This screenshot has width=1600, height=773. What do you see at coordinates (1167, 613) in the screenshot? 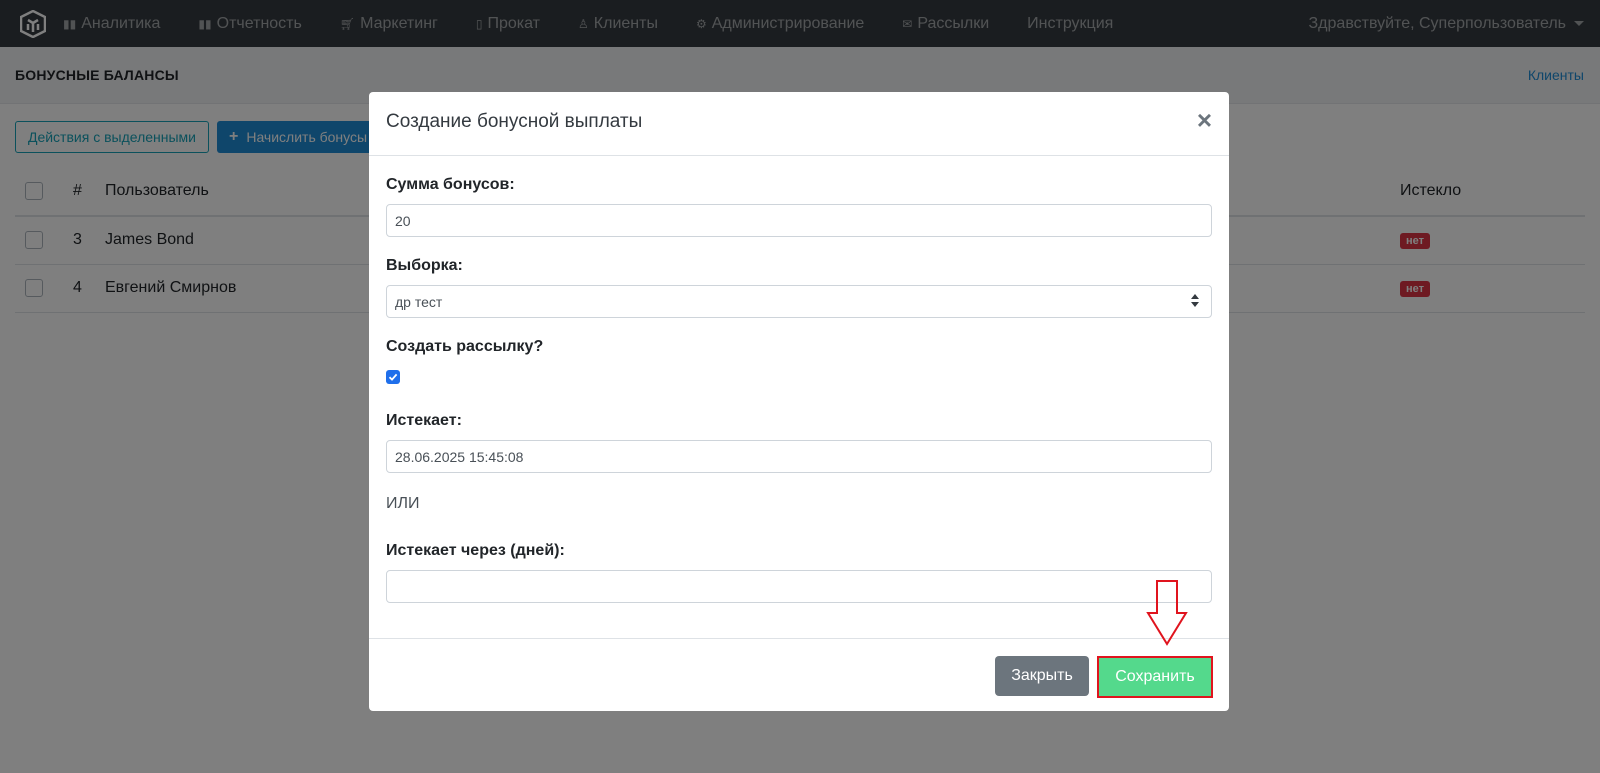
I see `down-arrow-annotation-icon` at bounding box center [1167, 613].